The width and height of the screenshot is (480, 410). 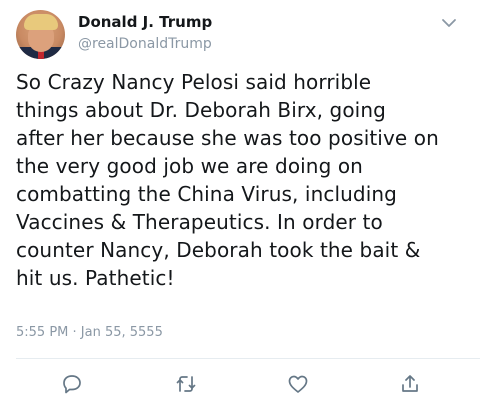 I want to click on share-icon, so click(x=410, y=384).